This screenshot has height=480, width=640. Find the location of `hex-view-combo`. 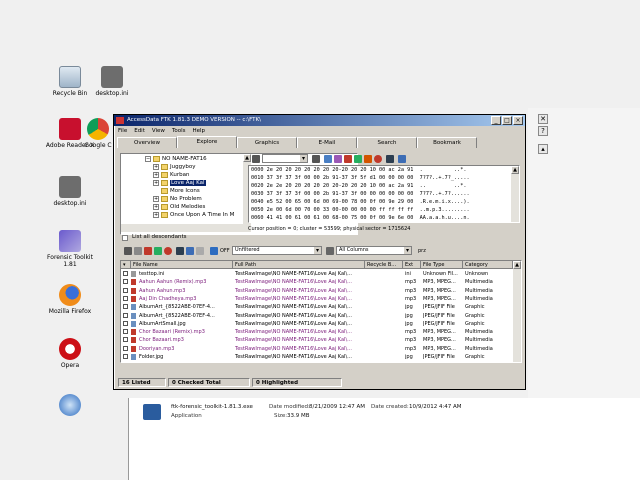

hex-view-combo is located at coordinates (285, 158).